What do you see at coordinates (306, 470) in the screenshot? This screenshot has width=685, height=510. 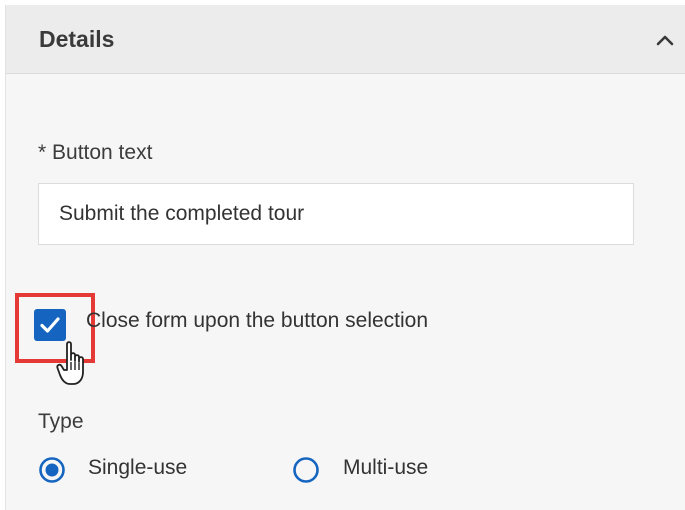 I see `radio-multi-use` at bounding box center [306, 470].